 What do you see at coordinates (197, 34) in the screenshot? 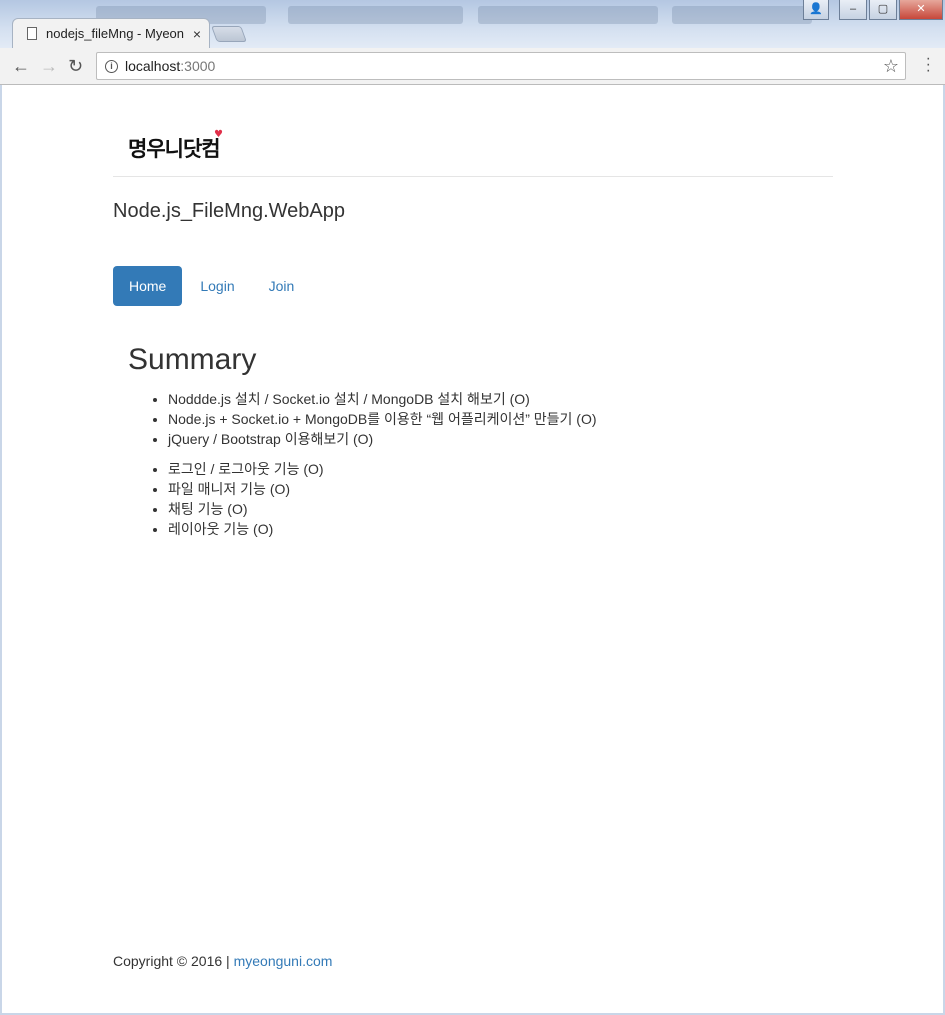
I see `tab-close-icon: ×` at bounding box center [197, 34].